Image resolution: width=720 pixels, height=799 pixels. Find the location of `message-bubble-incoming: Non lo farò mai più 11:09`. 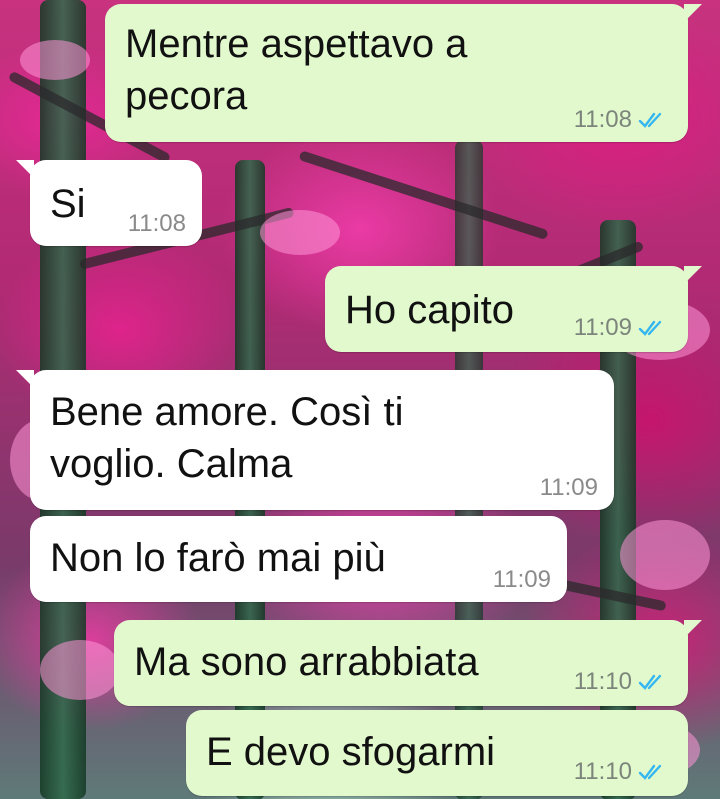

message-bubble-incoming: Non lo farò mai più 11:09 is located at coordinates (298, 559).